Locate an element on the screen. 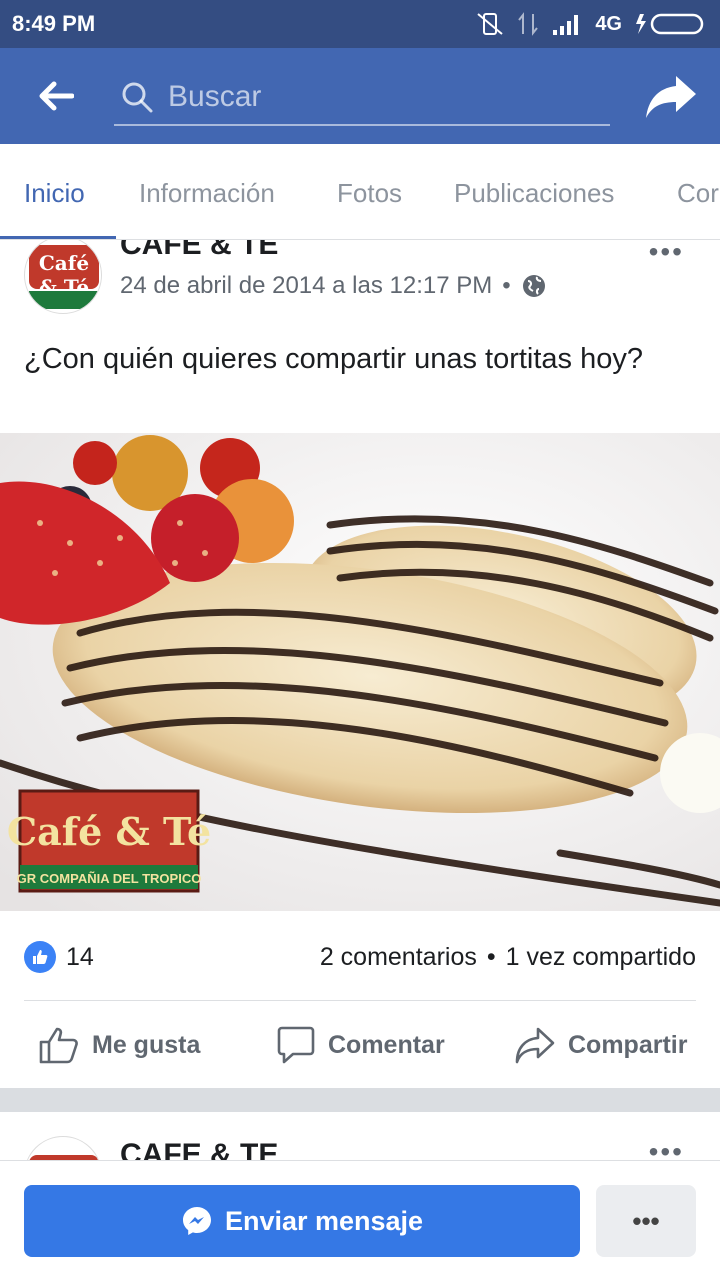 The width and height of the screenshot is (720, 1280). tab-inicio: Inicio is located at coordinates (54, 191).